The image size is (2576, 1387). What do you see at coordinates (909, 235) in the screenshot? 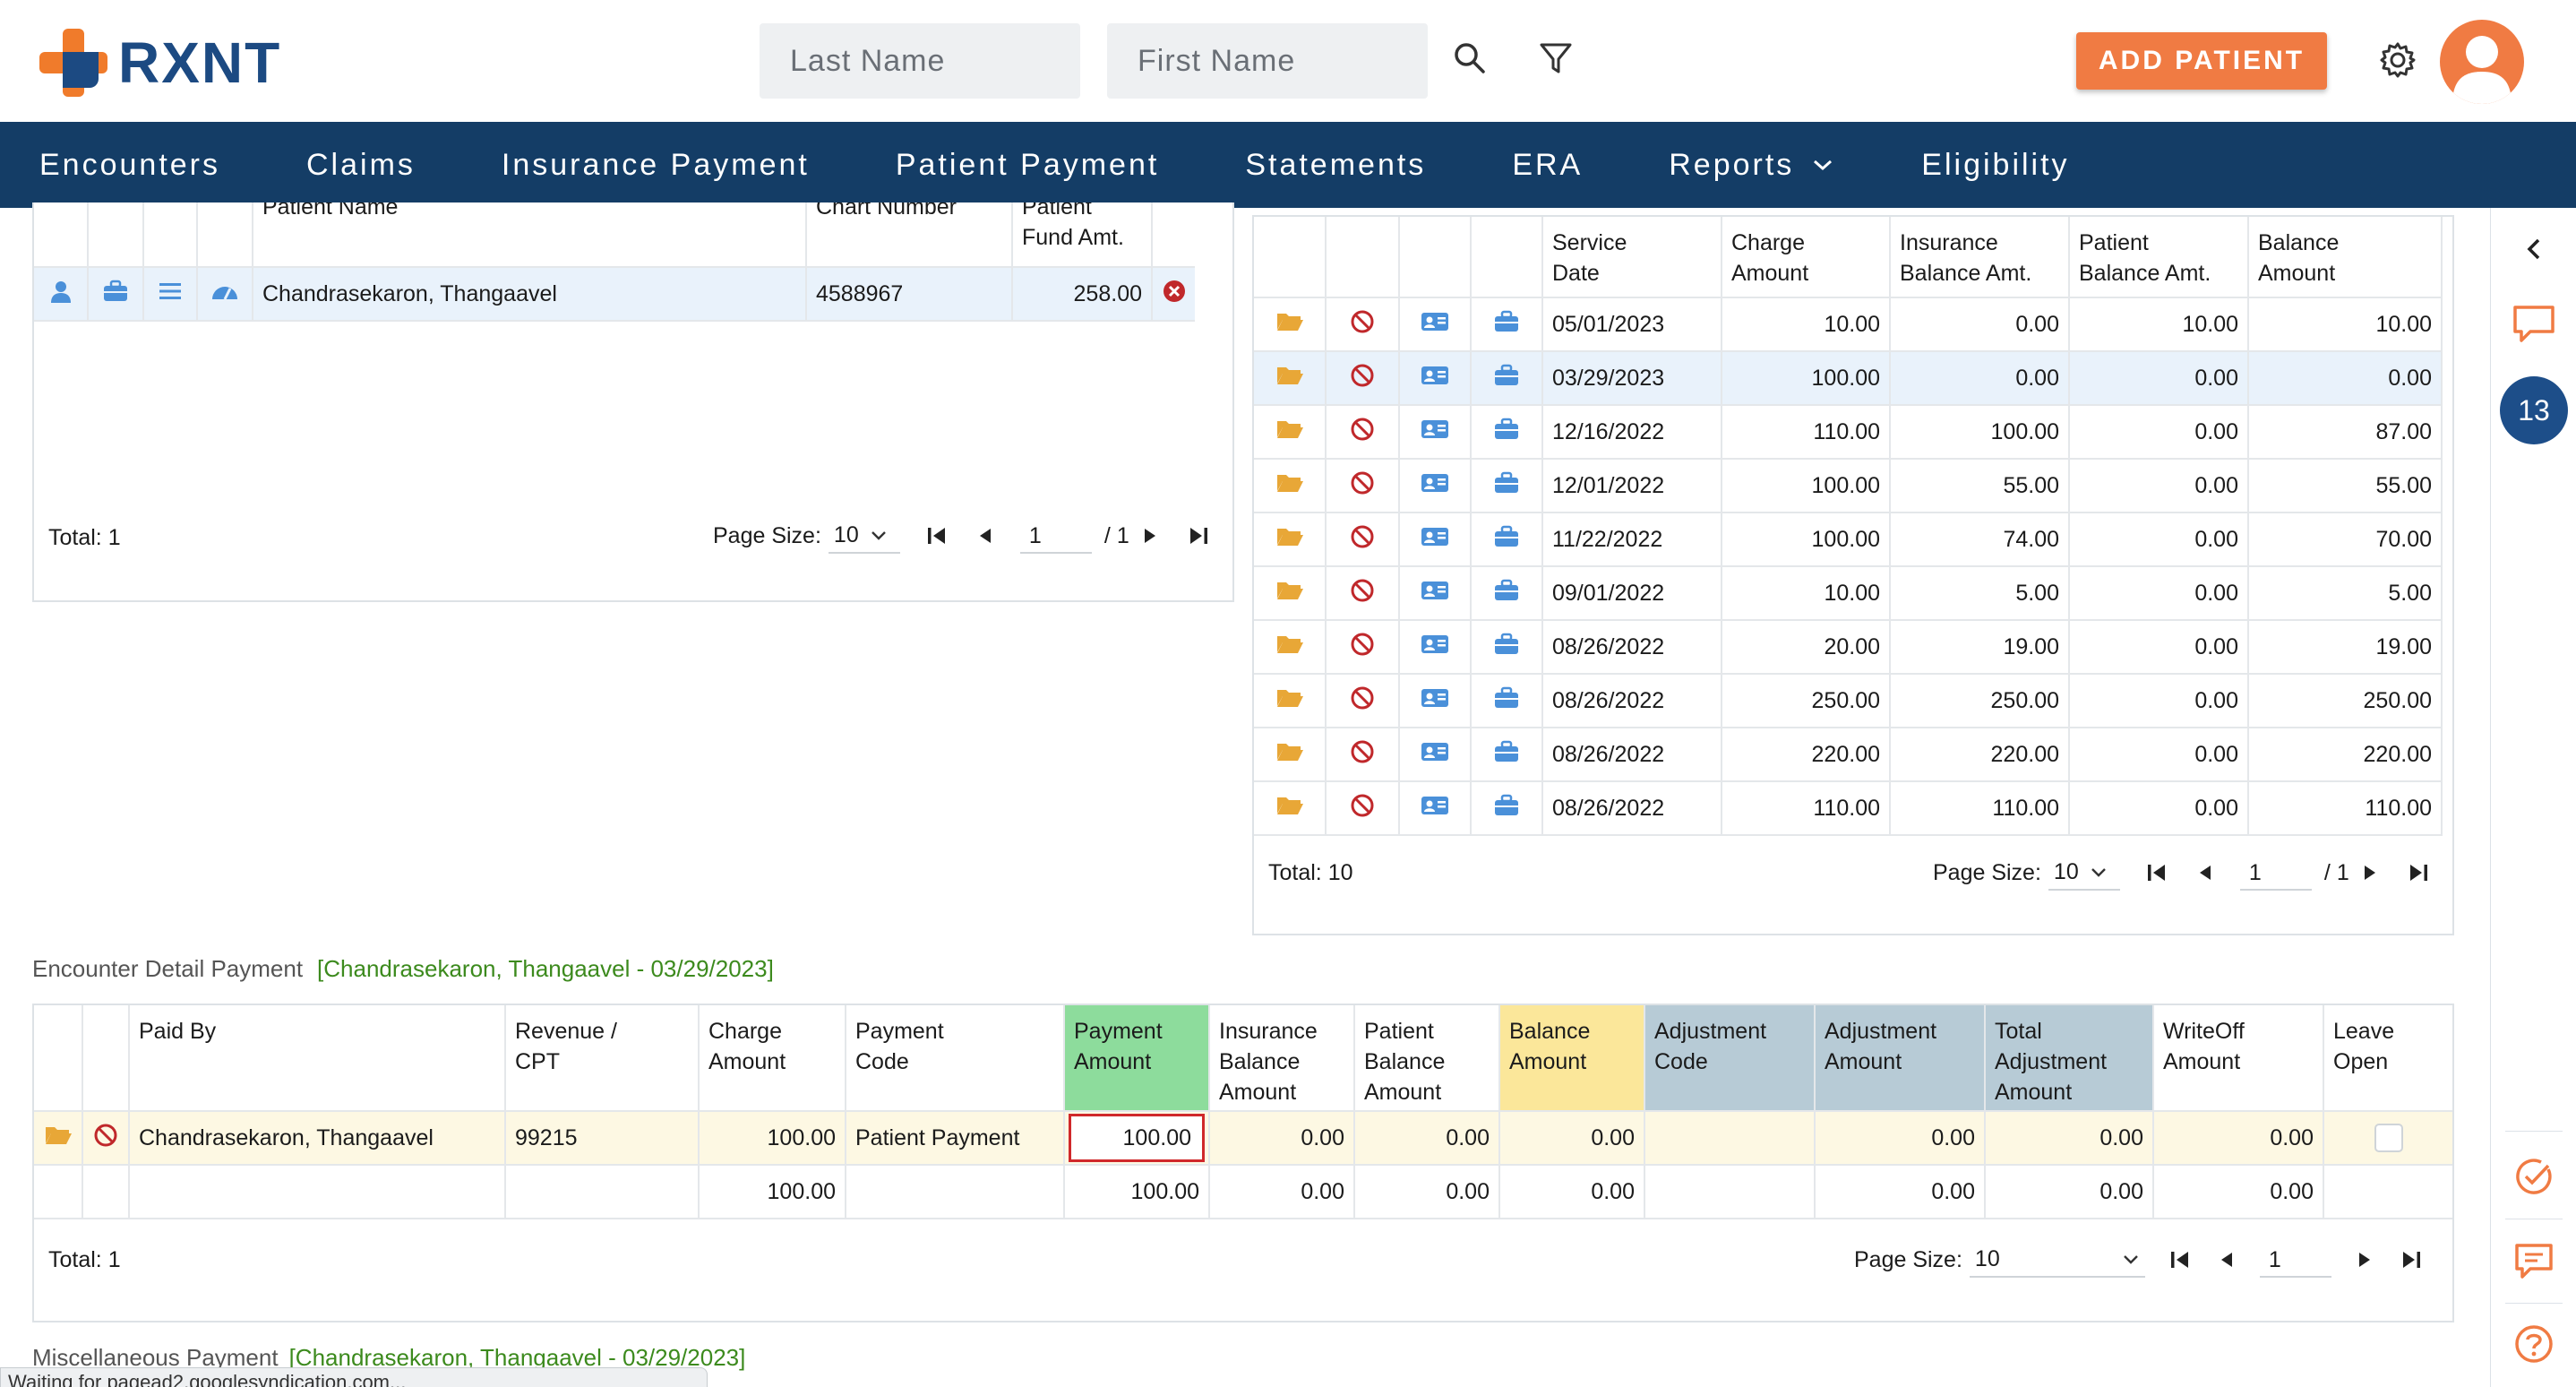
I see `col-chart-number: Chart Number` at bounding box center [909, 235].